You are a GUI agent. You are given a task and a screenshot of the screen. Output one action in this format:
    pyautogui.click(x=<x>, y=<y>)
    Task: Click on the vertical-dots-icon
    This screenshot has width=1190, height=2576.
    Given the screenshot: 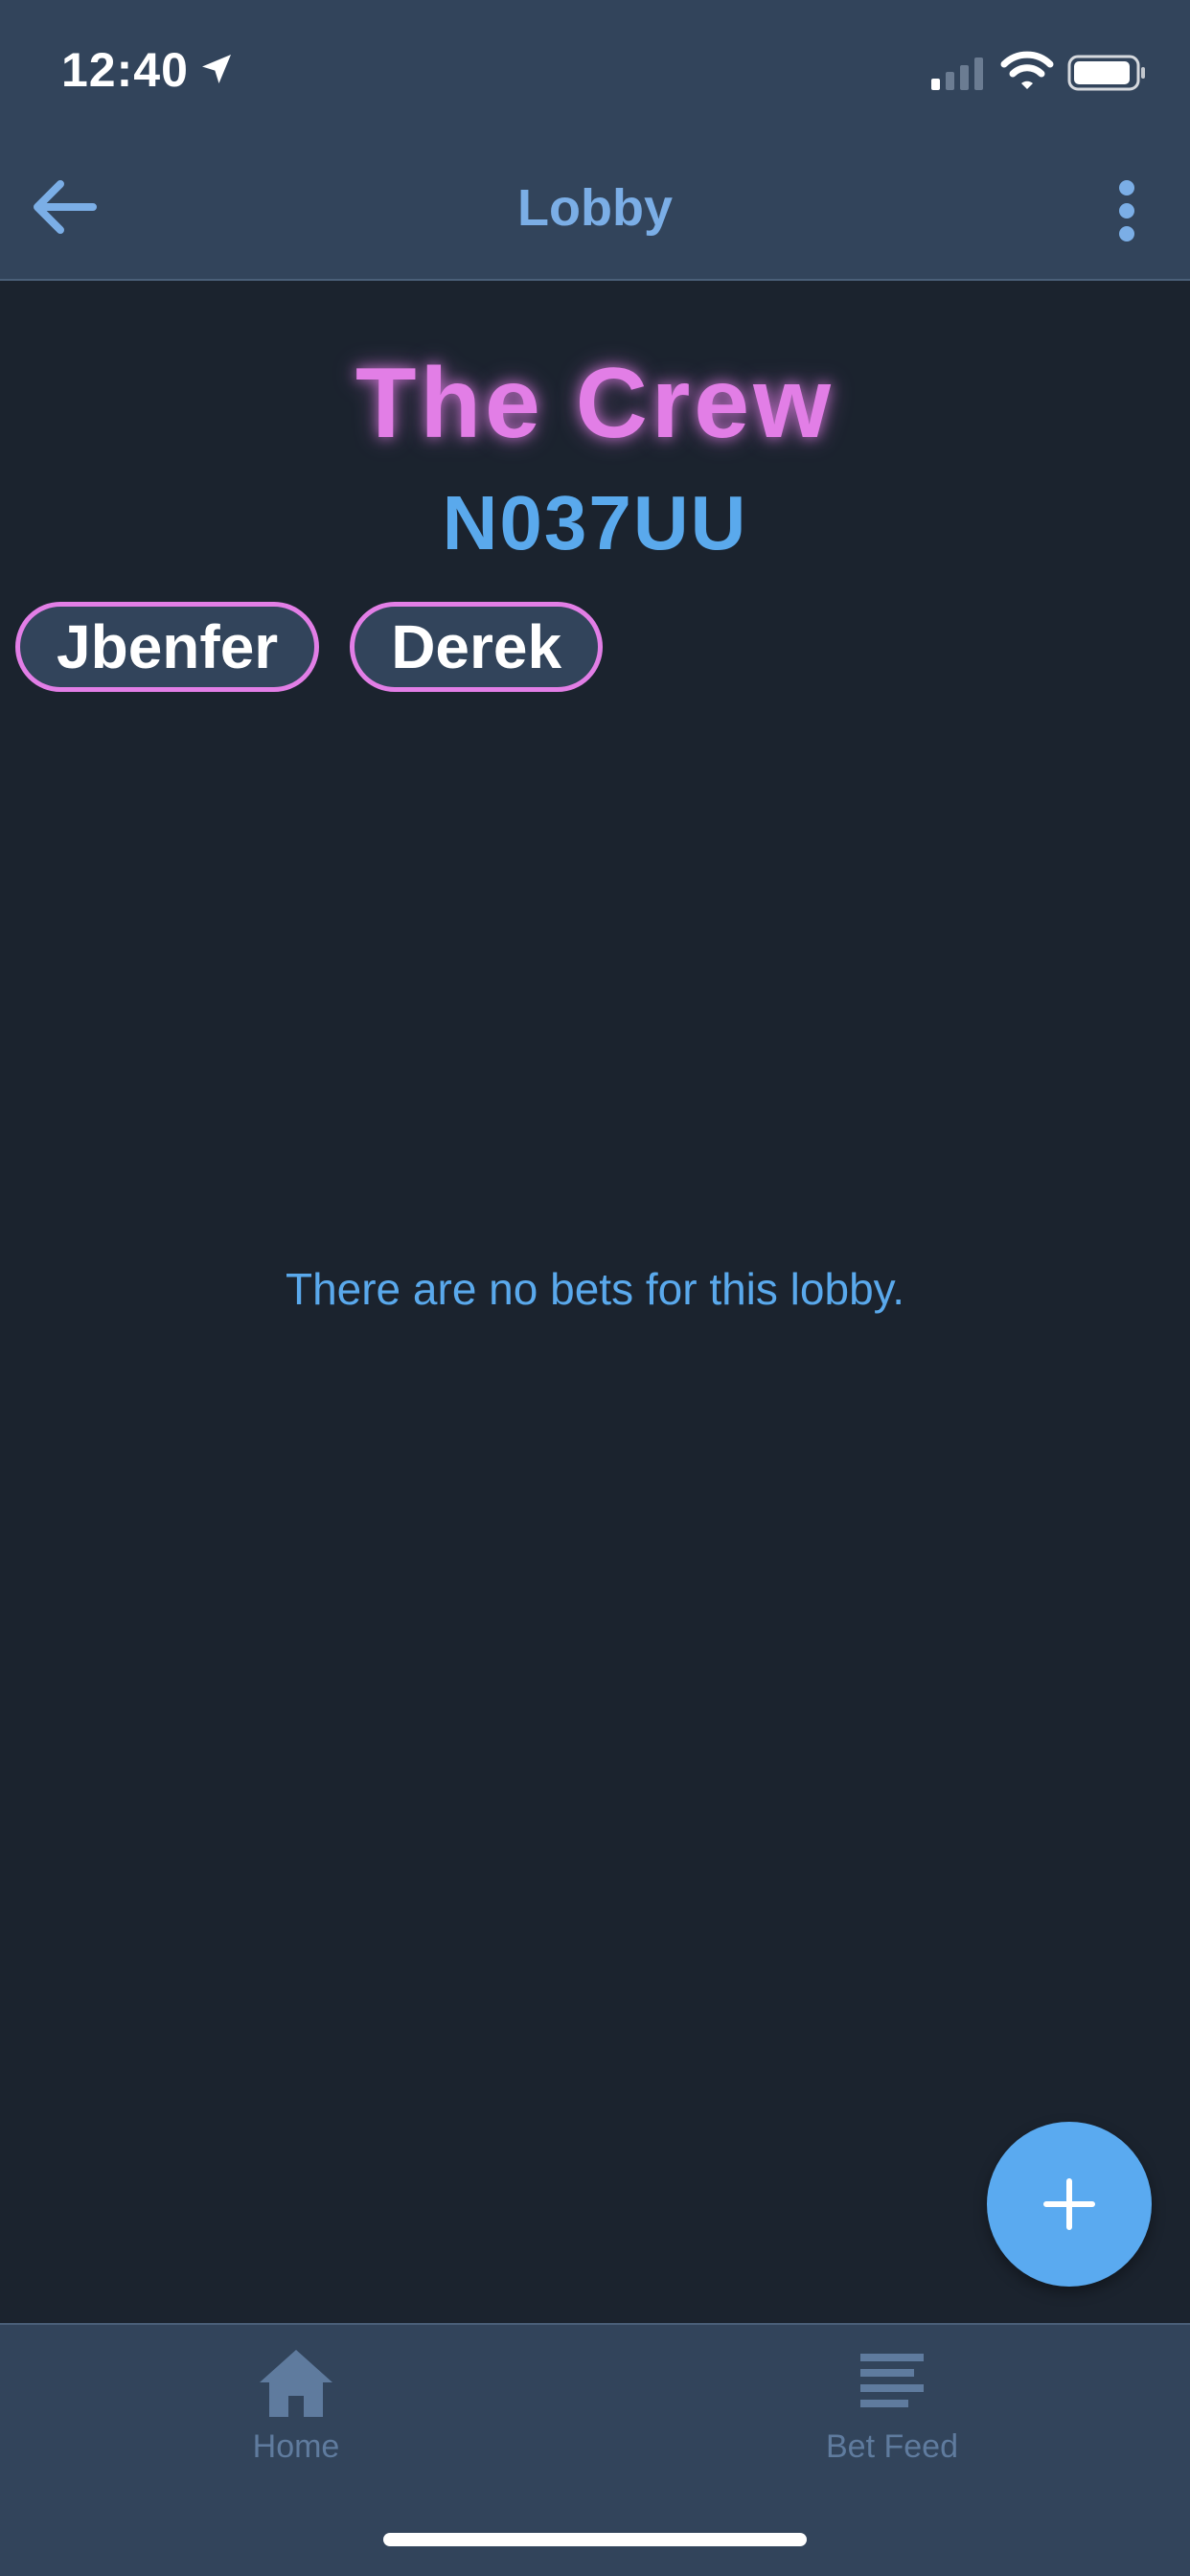 What is the action you would take?
    pyautogui.click(x=1127, y=211)
    